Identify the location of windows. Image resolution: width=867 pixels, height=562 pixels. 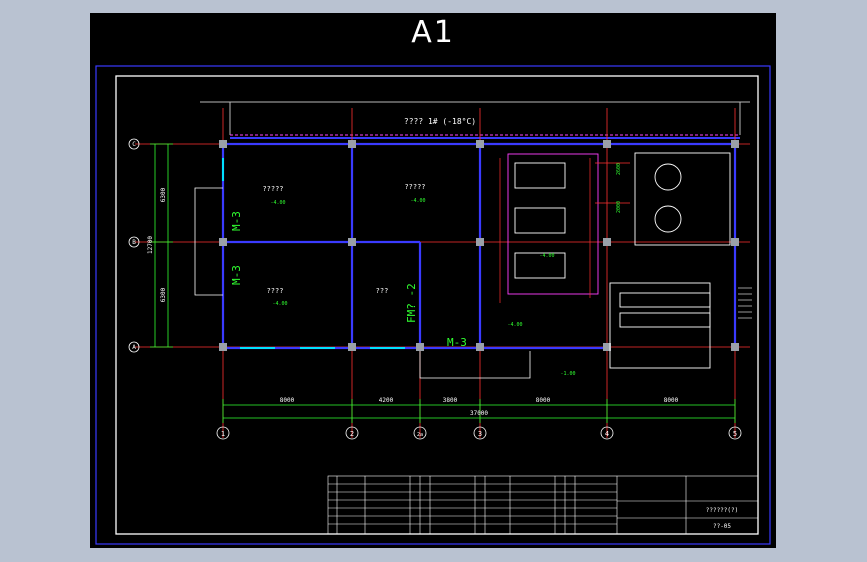
(313, 253).